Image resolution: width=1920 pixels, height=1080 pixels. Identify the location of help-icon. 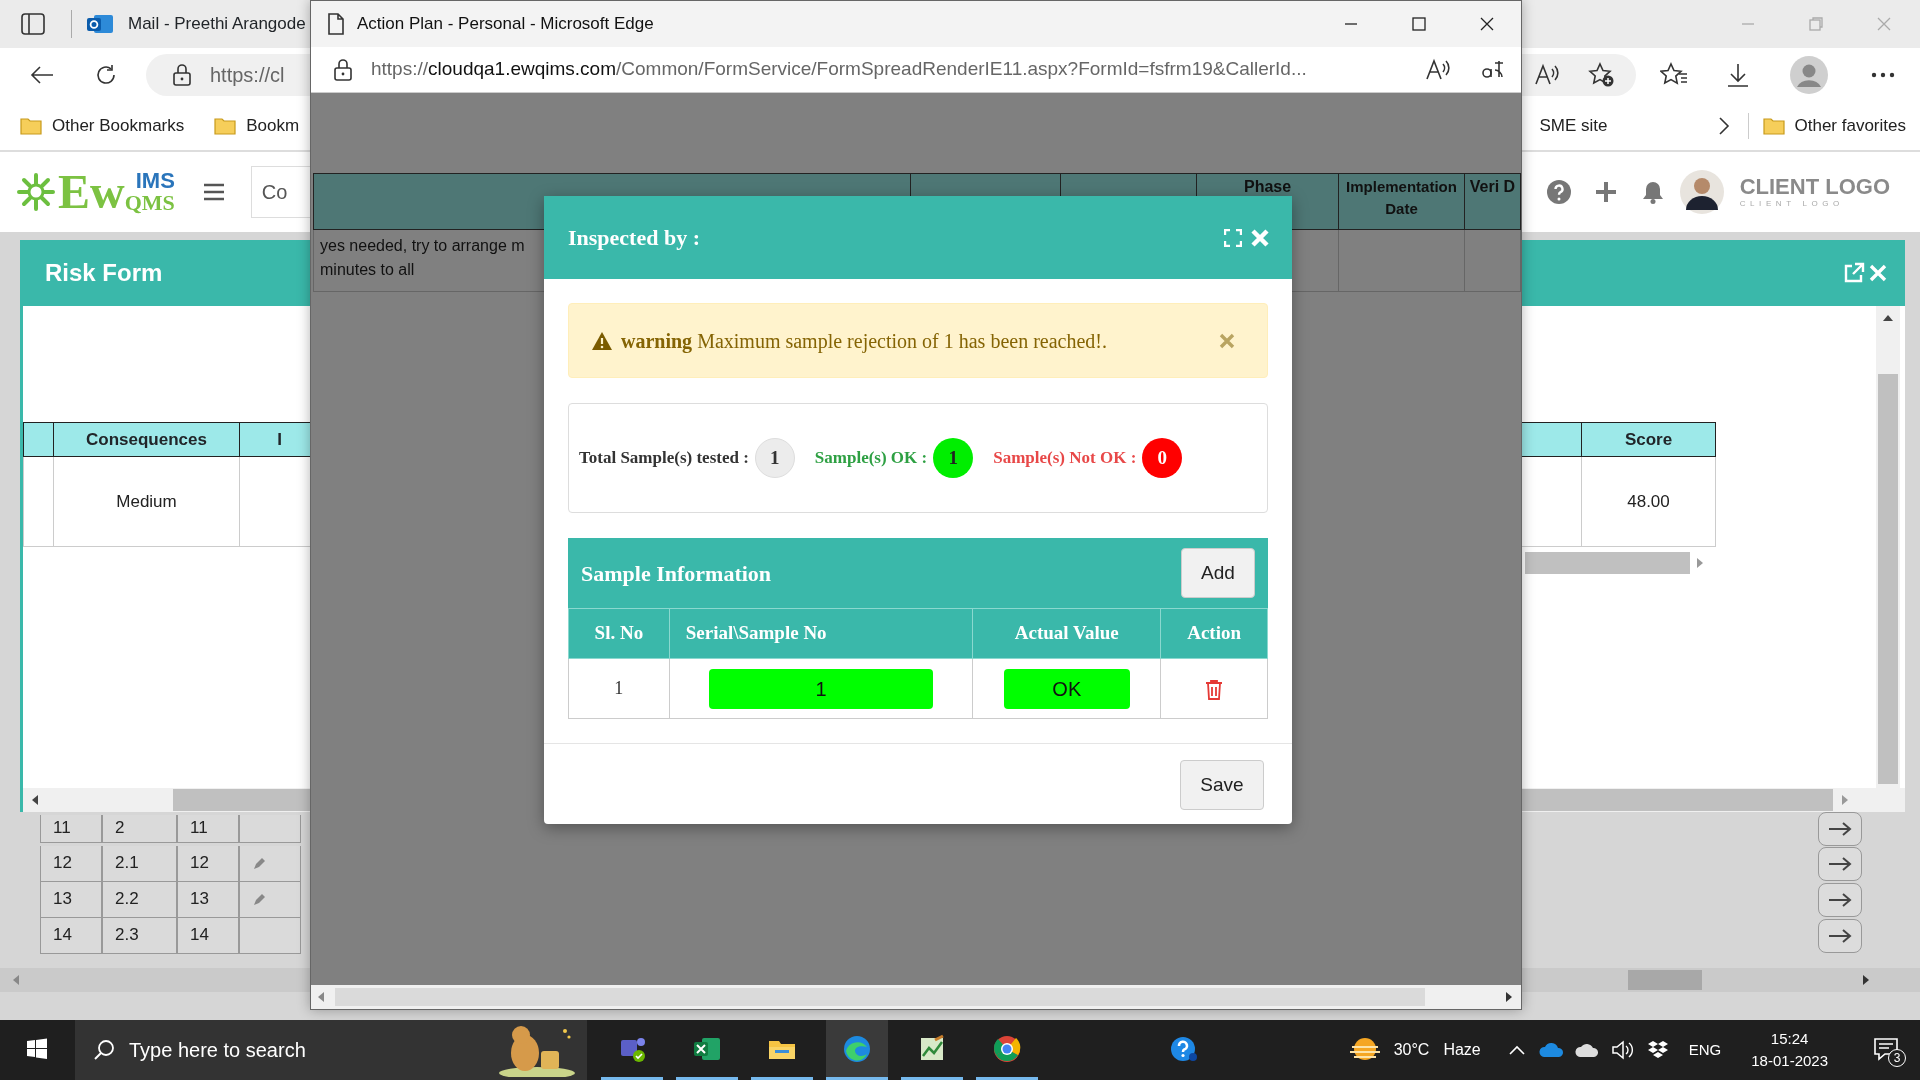
(1558, 192).